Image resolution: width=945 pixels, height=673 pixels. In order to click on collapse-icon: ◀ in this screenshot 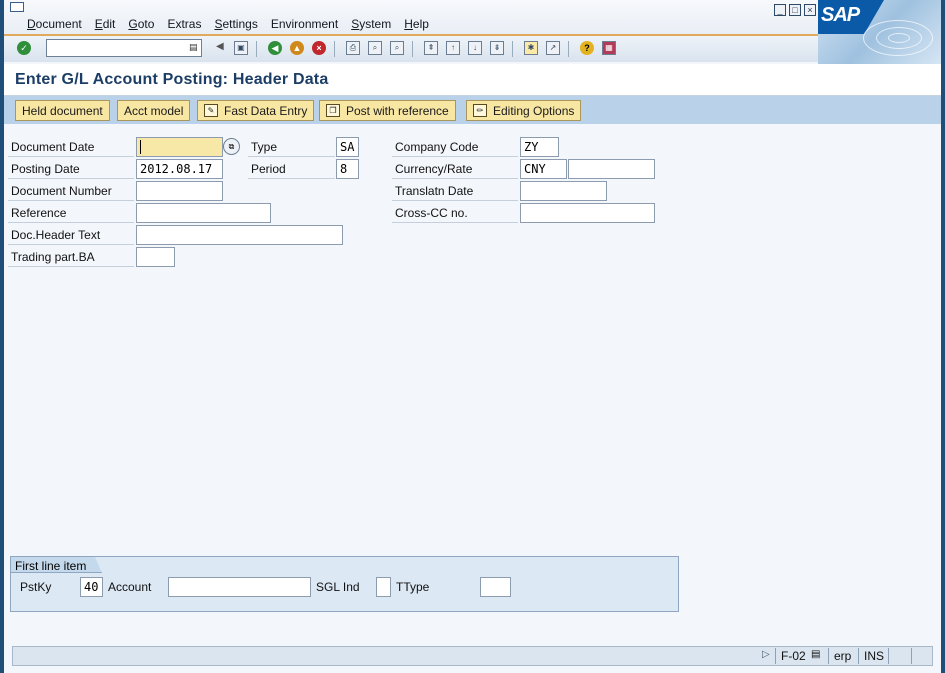, I will do `click(220, 46)`.